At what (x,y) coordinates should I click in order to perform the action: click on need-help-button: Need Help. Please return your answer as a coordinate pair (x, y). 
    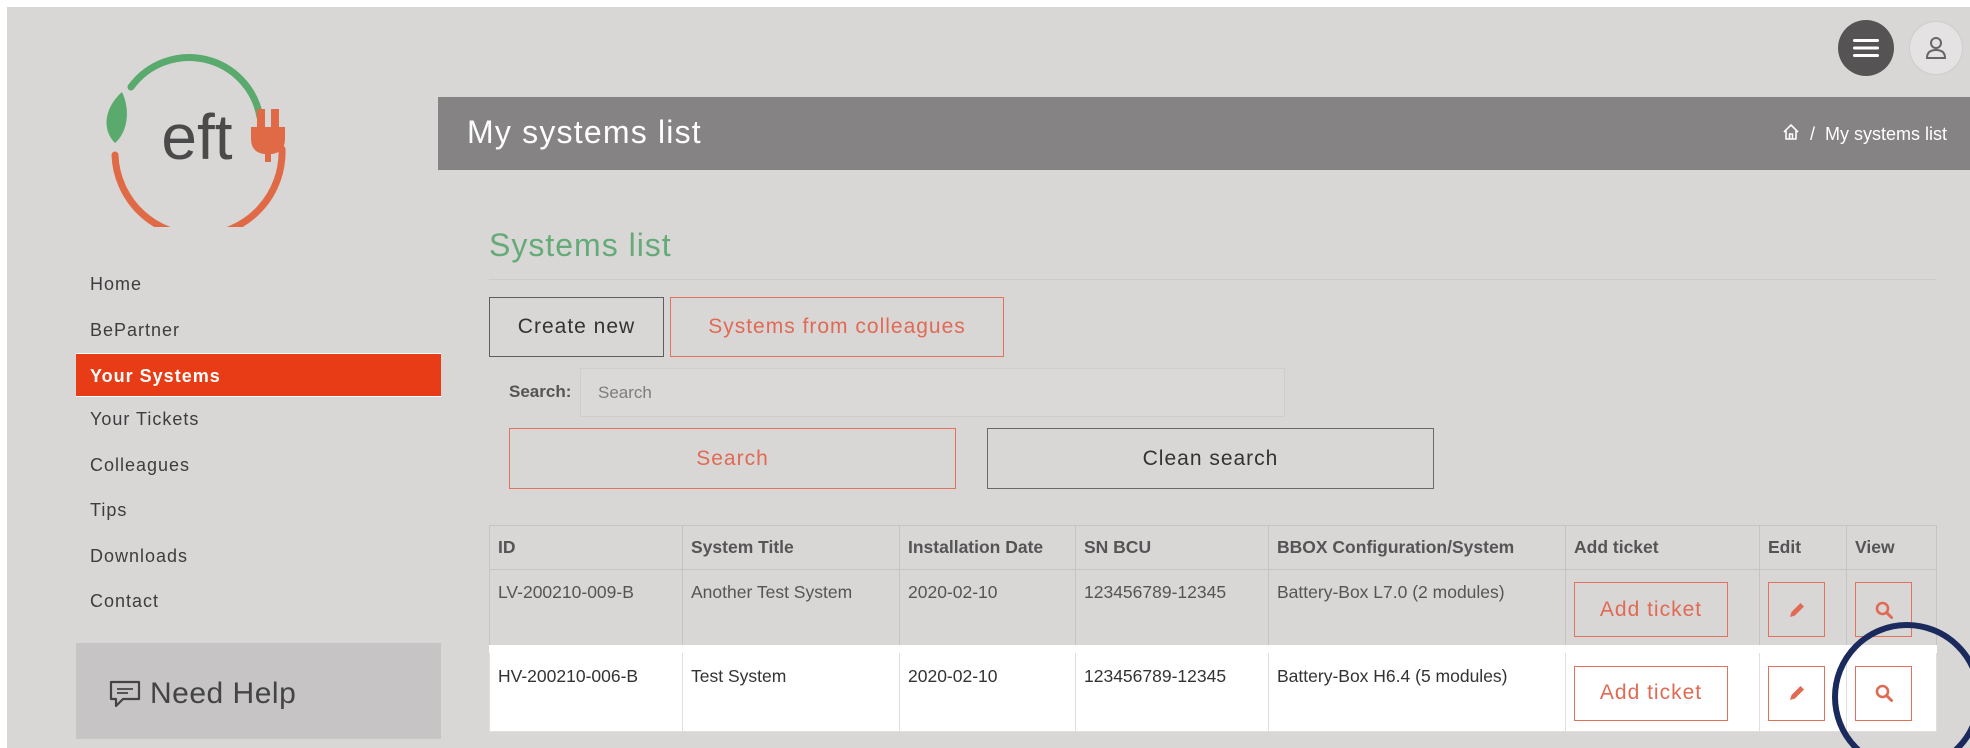
    Looking at the image, I should click on (202, 694).